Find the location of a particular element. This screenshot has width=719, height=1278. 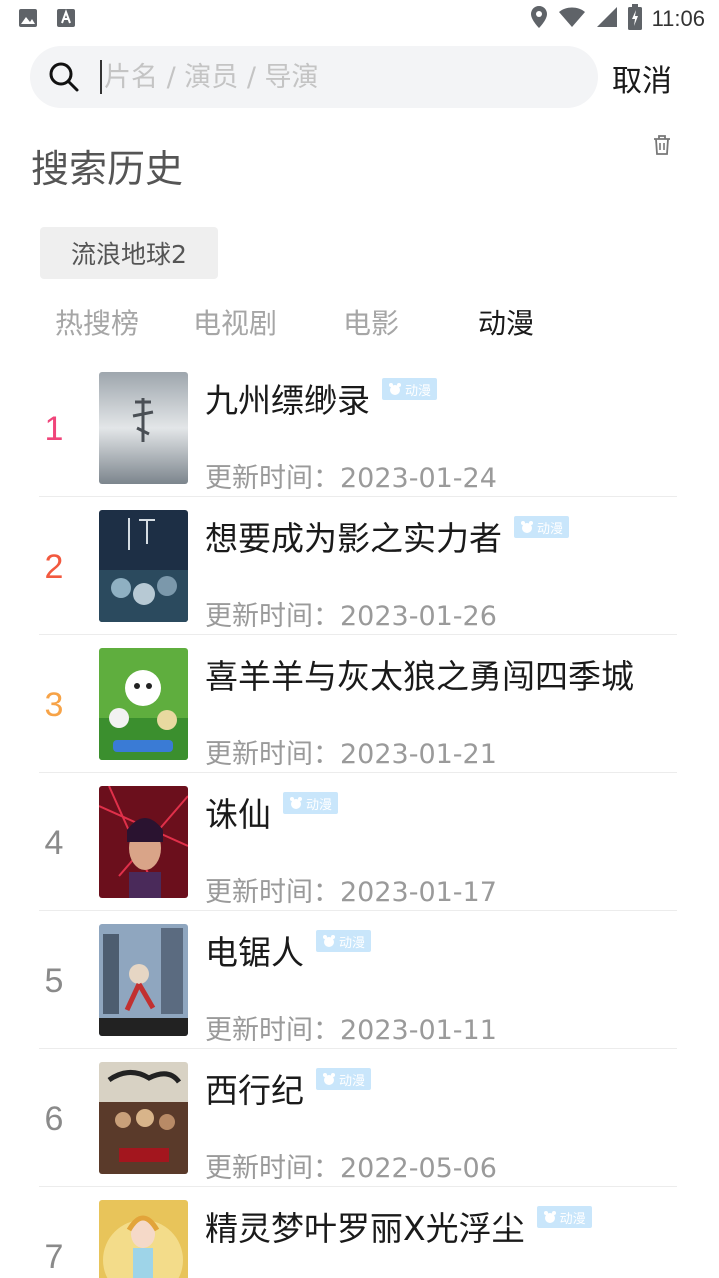

update-time: 更新时间：2023-01-26 is located at coordinates (351, 613).